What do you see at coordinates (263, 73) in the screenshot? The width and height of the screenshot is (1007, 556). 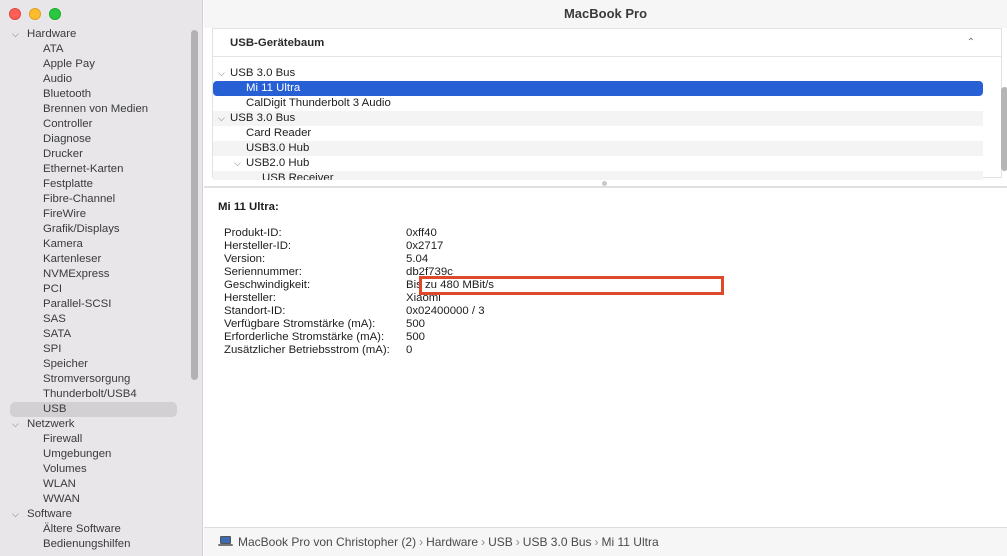 I see `tree-row-label: USB 3.0 Bus` at bounding box center [263, 73].